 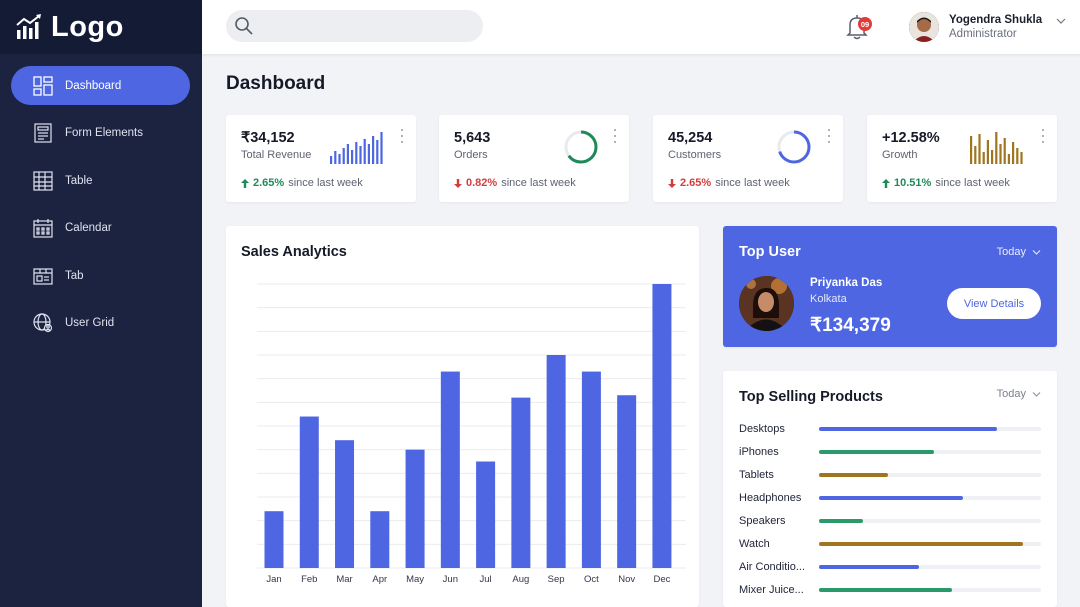 What do you see at coordinates (100, 85) in the screenshot?
I see `sidebar-item-dashboard: Dashboard` at bounding box center [100, 85].